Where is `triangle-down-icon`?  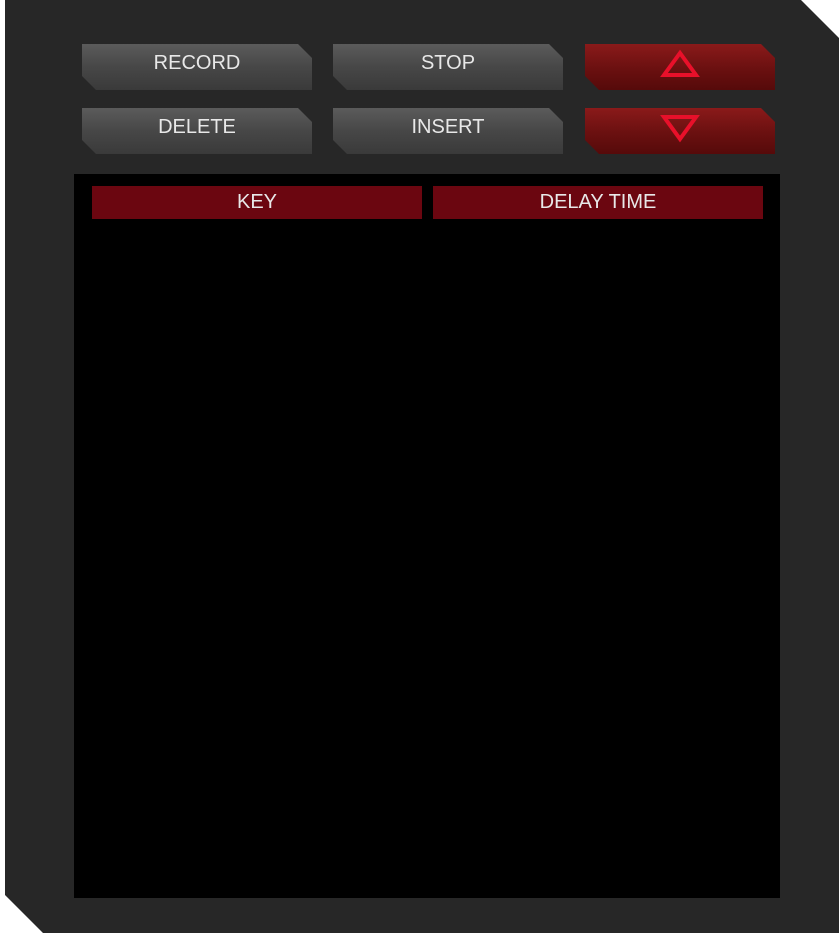 triangle-down-icon is located at coordinates (680, 129).